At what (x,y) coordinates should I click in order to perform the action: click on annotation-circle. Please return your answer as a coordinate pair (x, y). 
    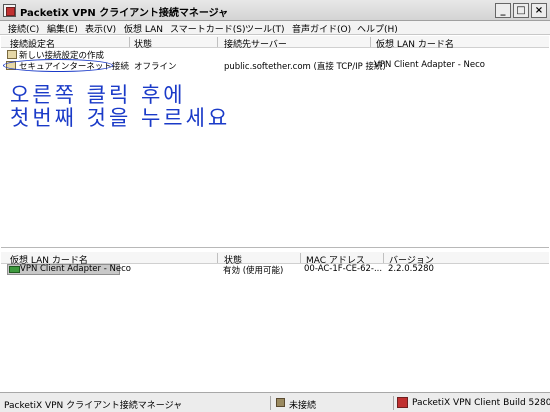
    Looking at the image, I should click on (58, 65).